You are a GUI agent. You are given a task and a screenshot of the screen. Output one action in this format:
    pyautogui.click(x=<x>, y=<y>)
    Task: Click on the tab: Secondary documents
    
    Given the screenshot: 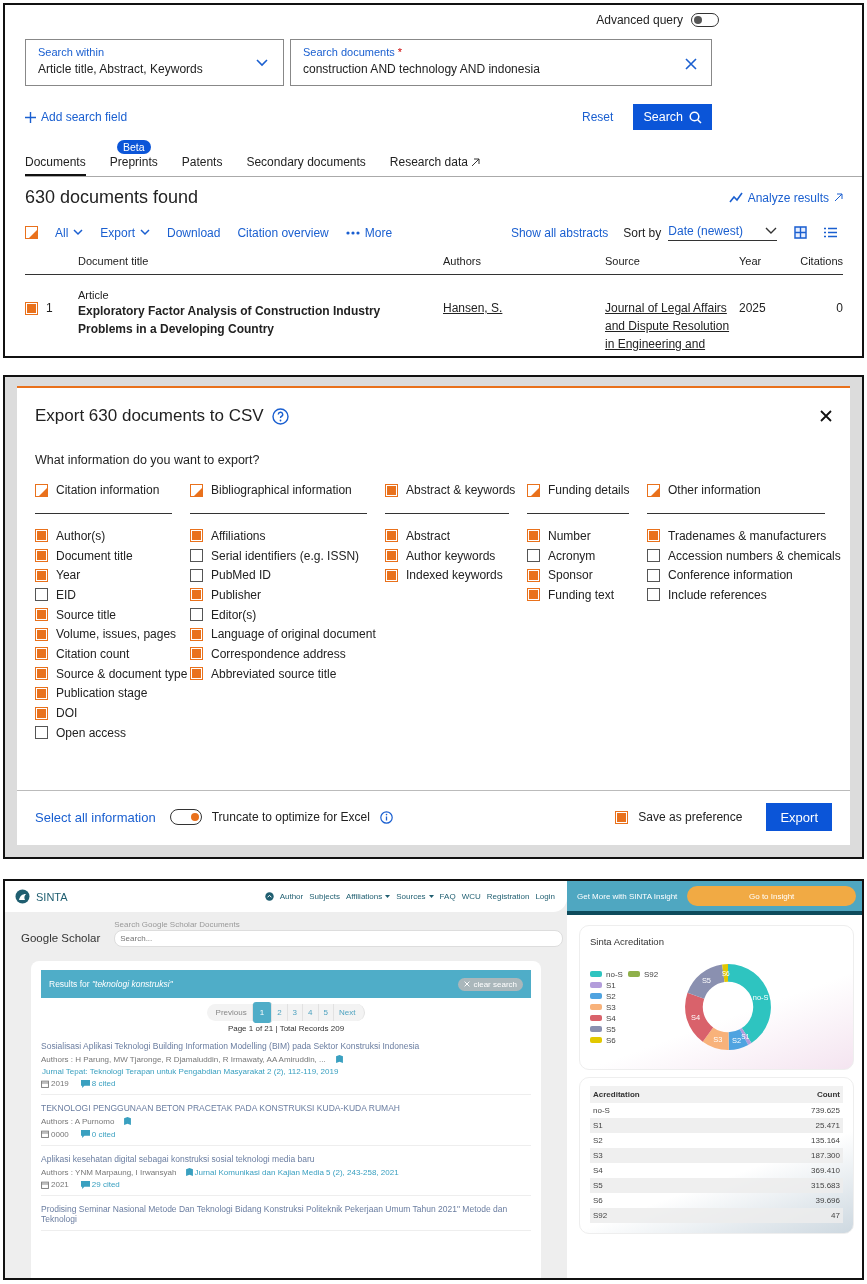 What is the action you would take?
    pyautogui.click(x=306, y=165)
    